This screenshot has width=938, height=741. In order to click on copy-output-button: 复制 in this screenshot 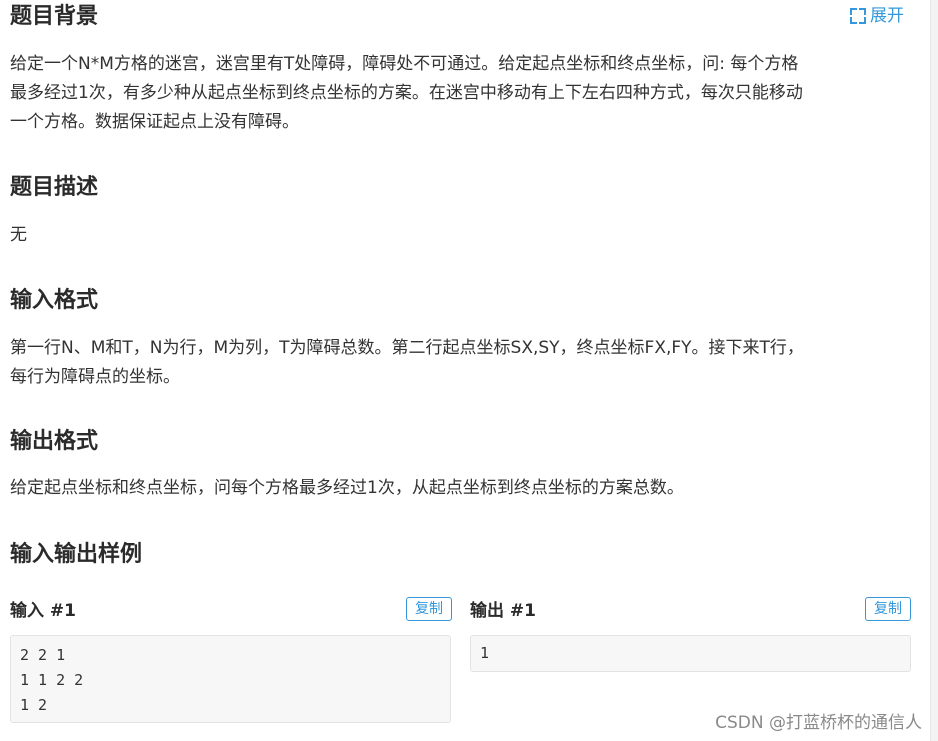, I will do `click(888, 609)`.